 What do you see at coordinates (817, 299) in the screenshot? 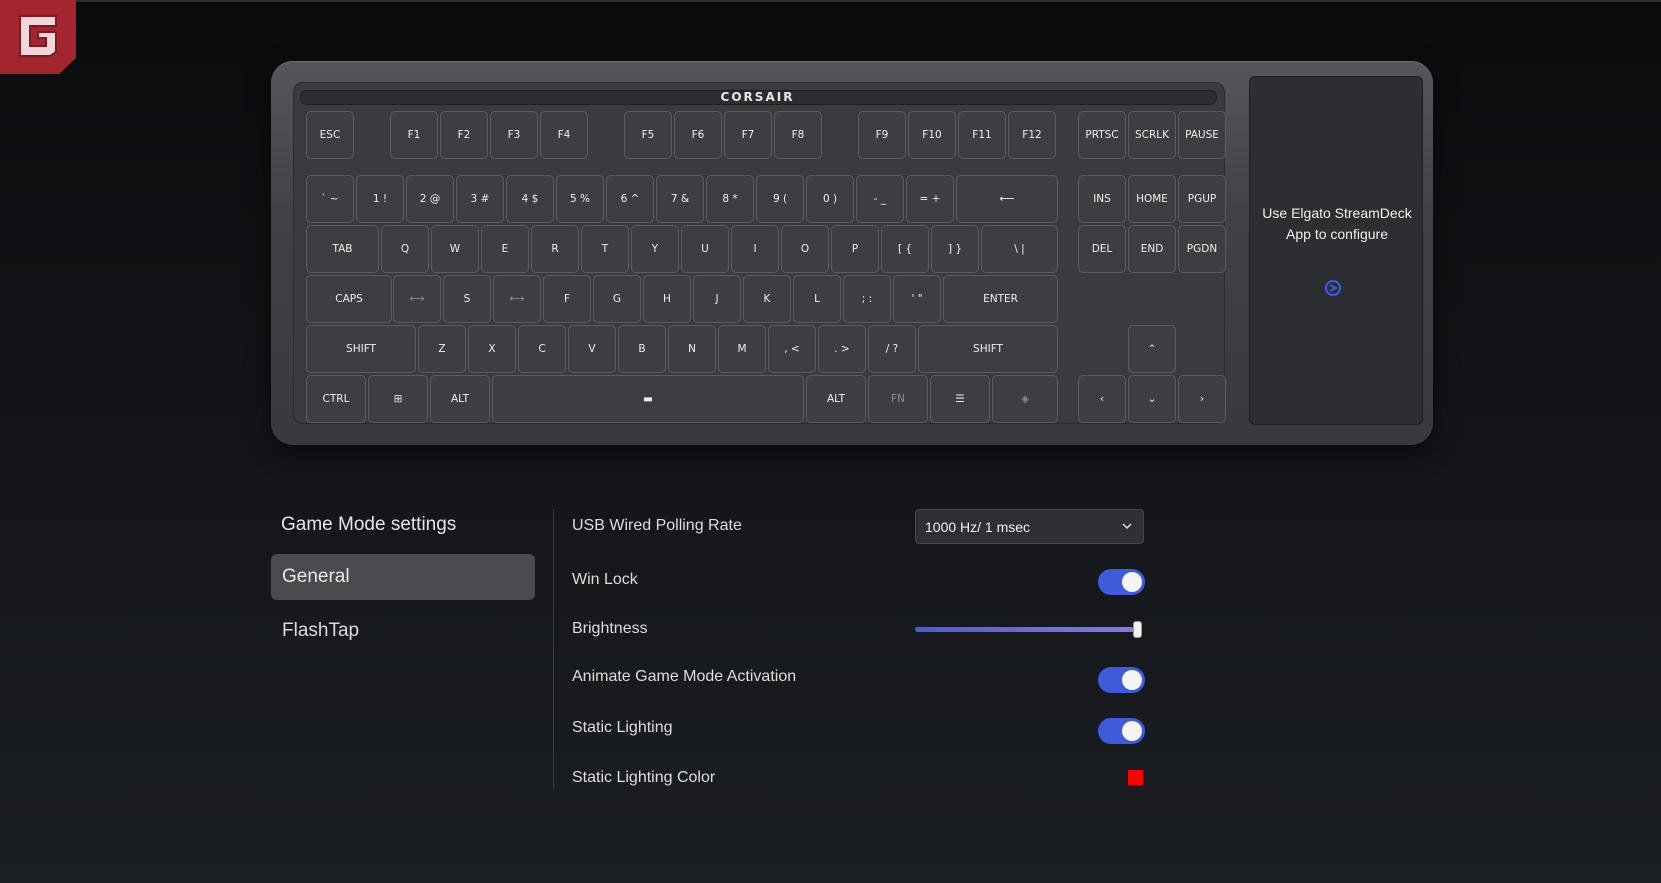
I see `key: L` at bounding box center [817, 299].